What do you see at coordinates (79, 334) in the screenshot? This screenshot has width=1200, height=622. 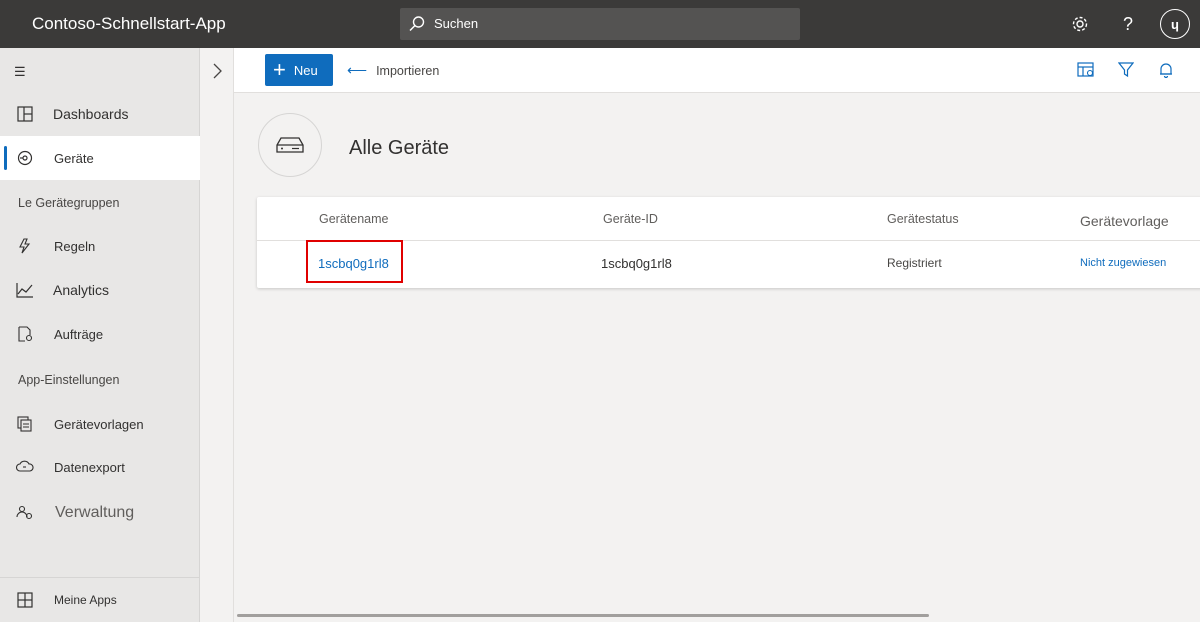 I see `sidebar-item-label: Aufträge` at bounding box center [79, 334].